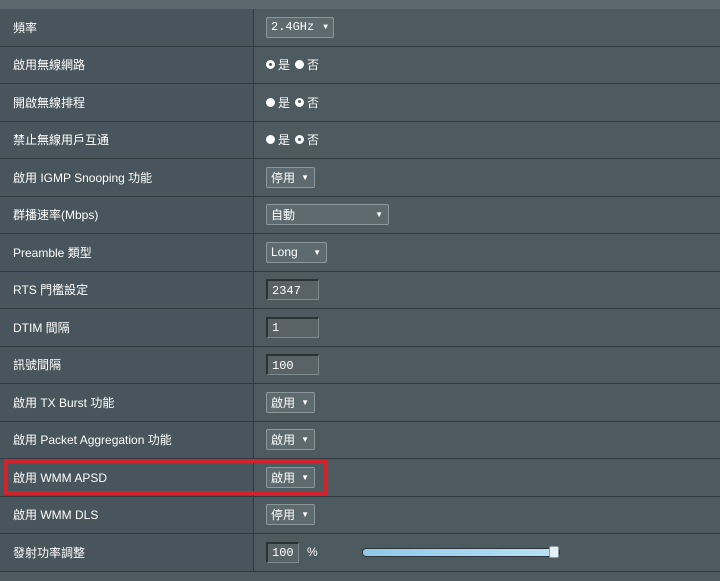 This screenshot has width=720, height=581. What do you see at coordinates (283, 402) in the screenshot?
I see `tx-burst-select-value: 啟用` at bounding box center [283, 402].